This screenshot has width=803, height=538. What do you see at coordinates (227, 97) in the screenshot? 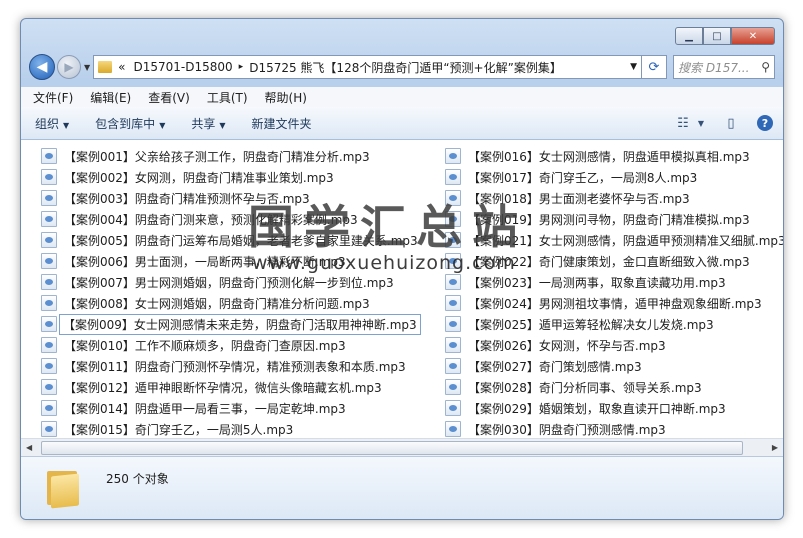
I see `menu-tools: 工具(T)` at bounding box center [227, 97].